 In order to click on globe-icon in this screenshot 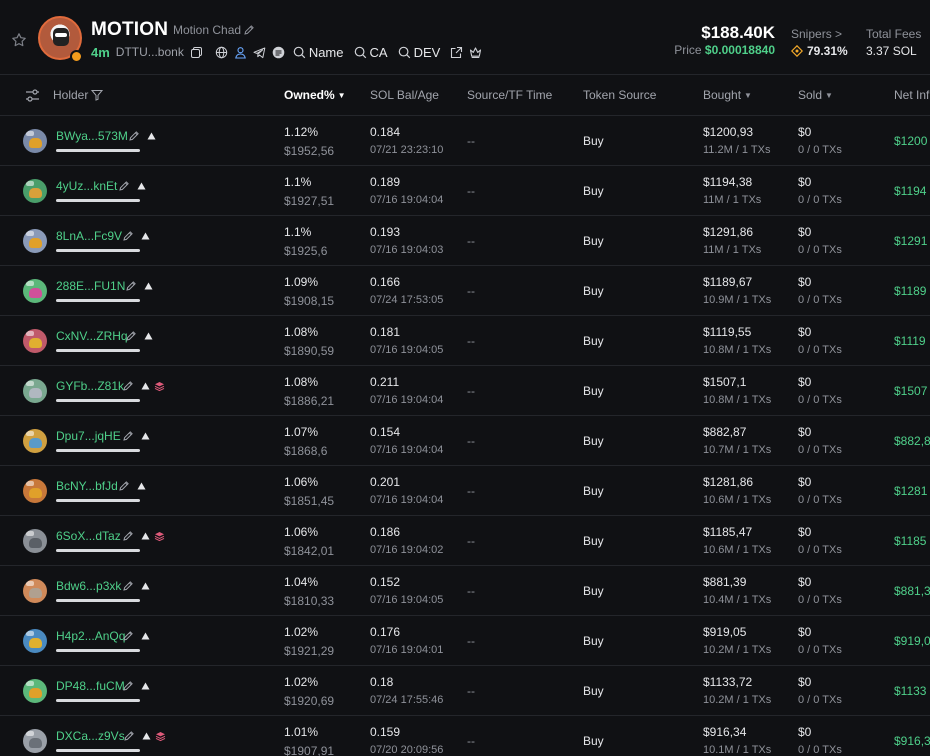, I will do `click(221, 52)`.